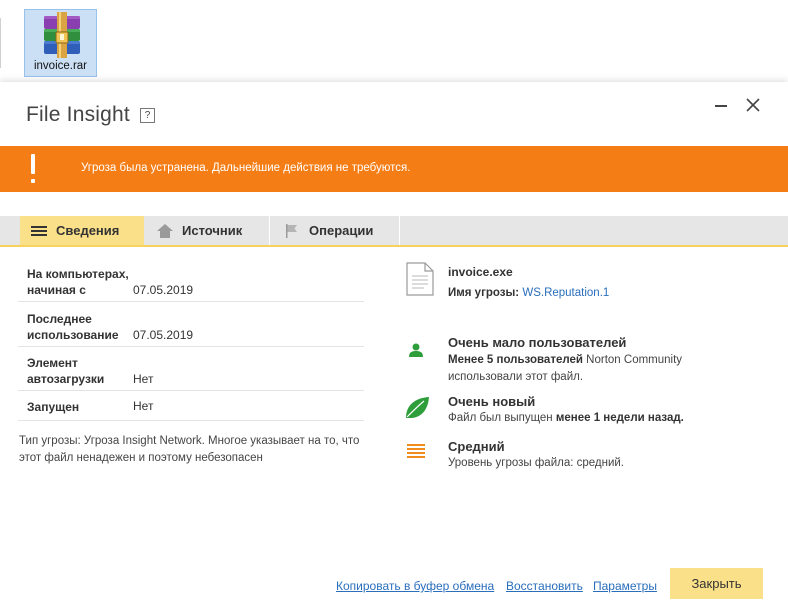  What do you see at coordinates (53, 407) in the screenshot?
I see `details-label: Запущен` at bounding box center [53, 407].